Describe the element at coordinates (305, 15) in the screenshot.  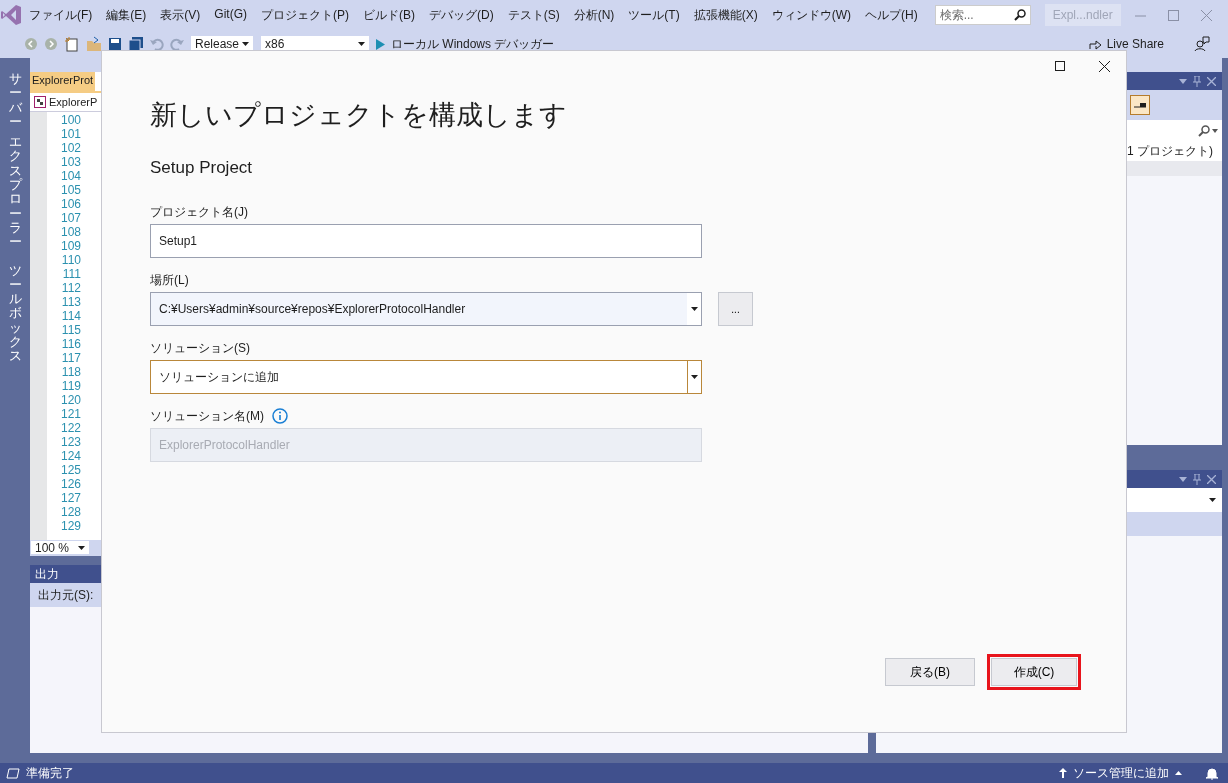
I see `menu-item: プロジェクト(P)` at that location.